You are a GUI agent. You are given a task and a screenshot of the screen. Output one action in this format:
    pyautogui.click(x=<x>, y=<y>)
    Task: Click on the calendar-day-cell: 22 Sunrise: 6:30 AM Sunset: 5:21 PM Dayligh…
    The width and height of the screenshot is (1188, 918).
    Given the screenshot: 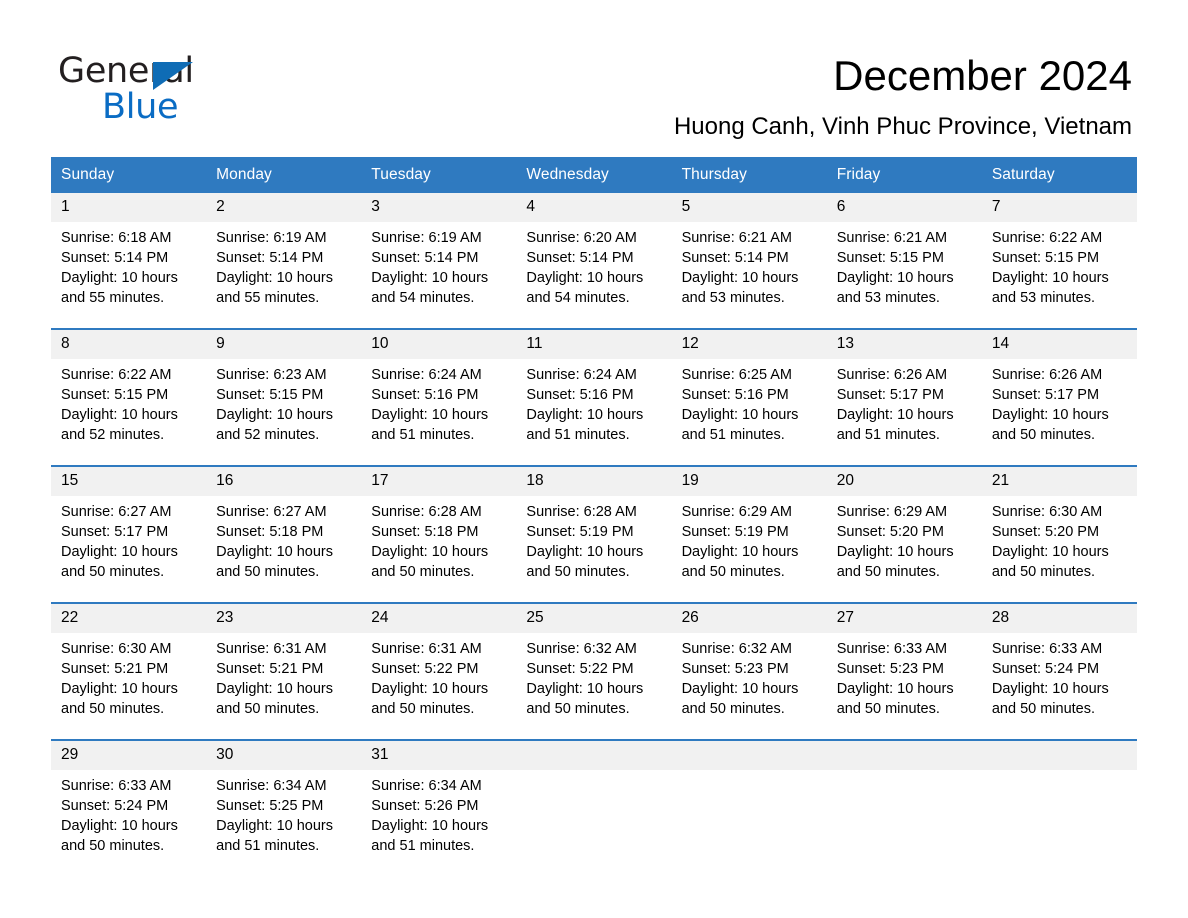 What is the action you would take?
    pyautogui.click(x=129, y=671)
    